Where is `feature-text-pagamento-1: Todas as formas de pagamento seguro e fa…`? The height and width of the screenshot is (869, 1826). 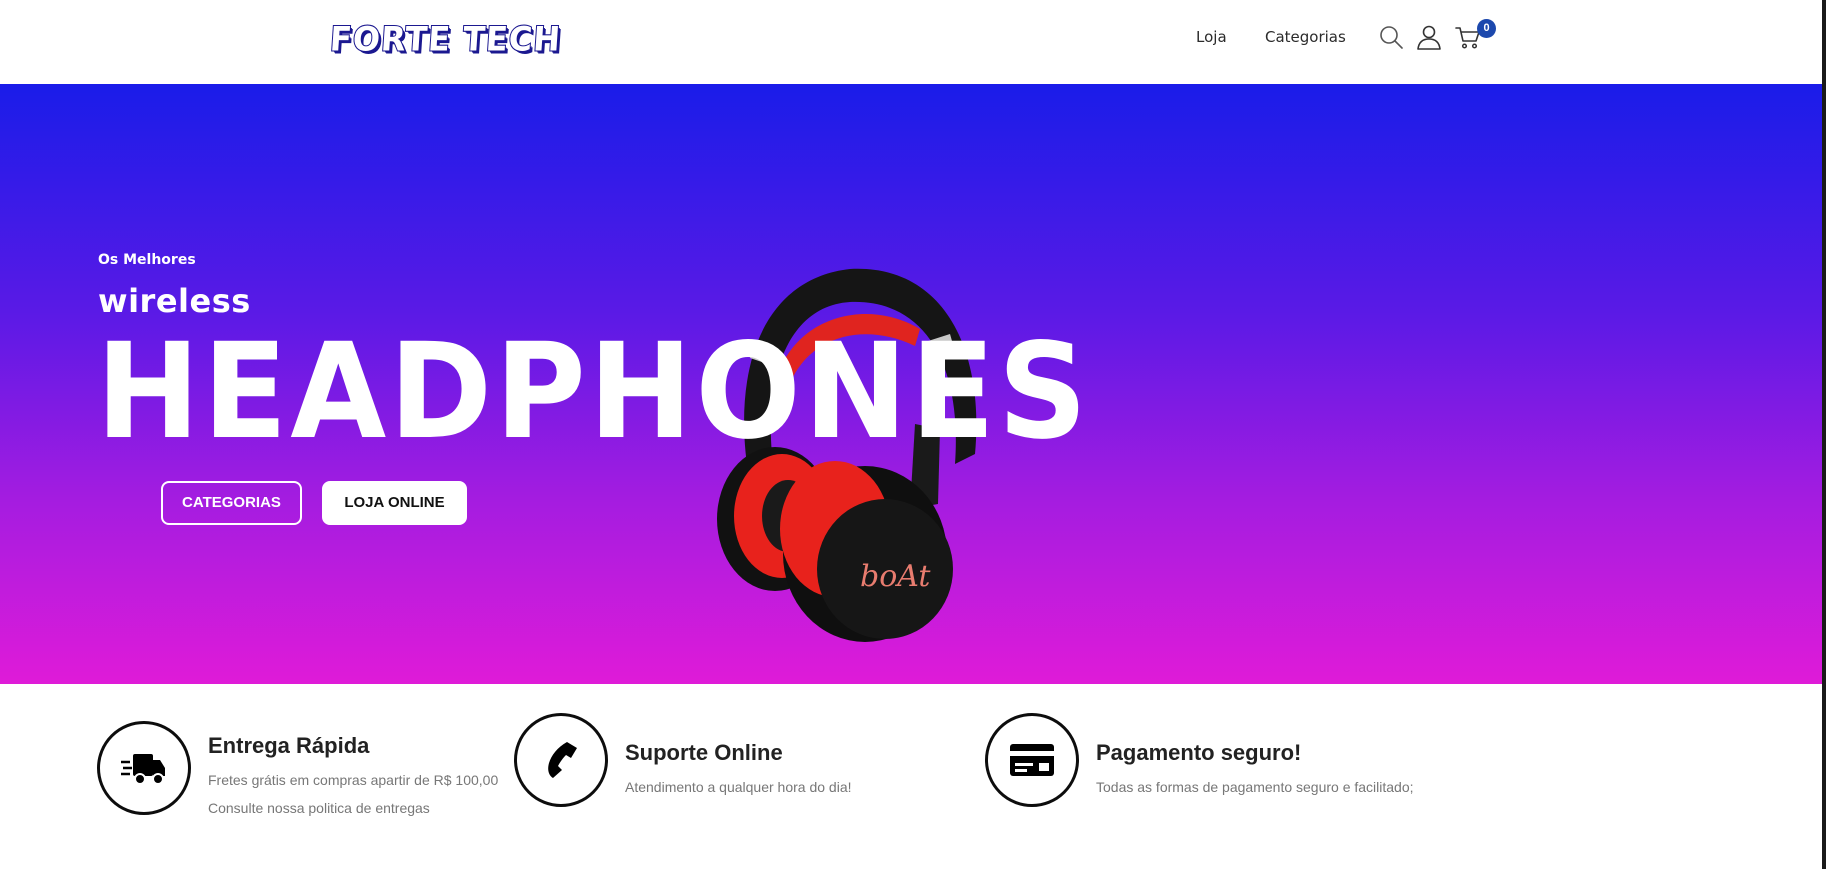
feature-text-pagamento-1: Todas as formas de pagamento seguro e fa… is located at coordinates (1255, 787).